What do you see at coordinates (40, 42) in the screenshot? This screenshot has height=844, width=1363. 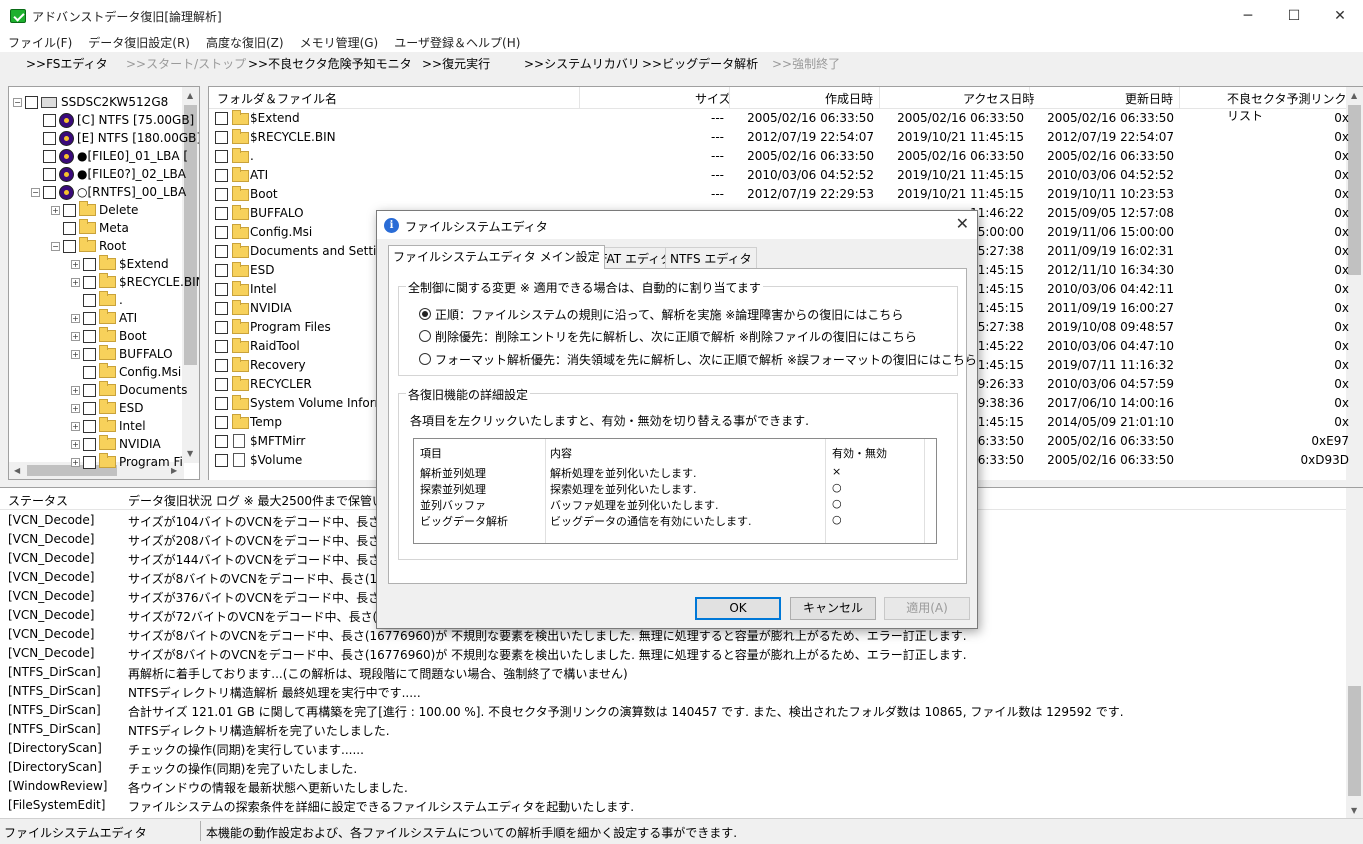 I see `menu-file: ファイル(F)` at bounding box center [40, 42].